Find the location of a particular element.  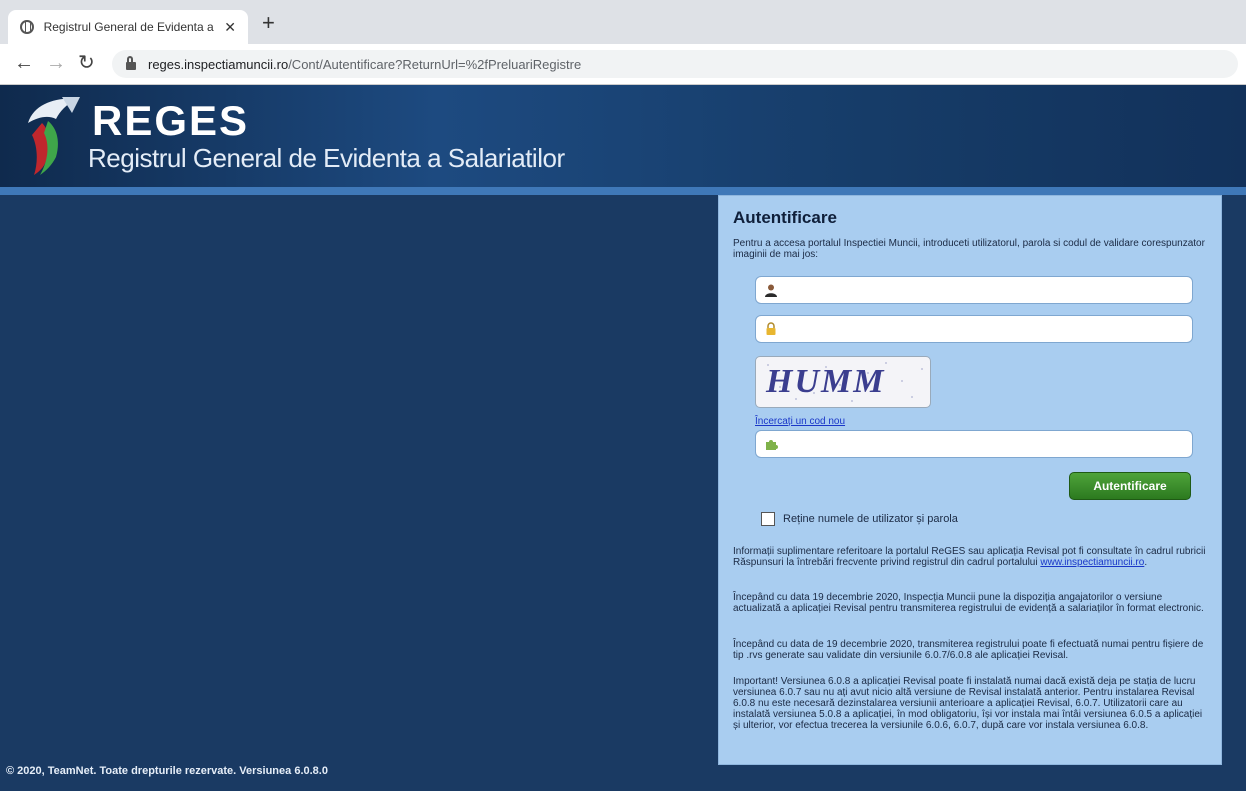

reload-icon: ↻ is located at coordinates (86, 63).